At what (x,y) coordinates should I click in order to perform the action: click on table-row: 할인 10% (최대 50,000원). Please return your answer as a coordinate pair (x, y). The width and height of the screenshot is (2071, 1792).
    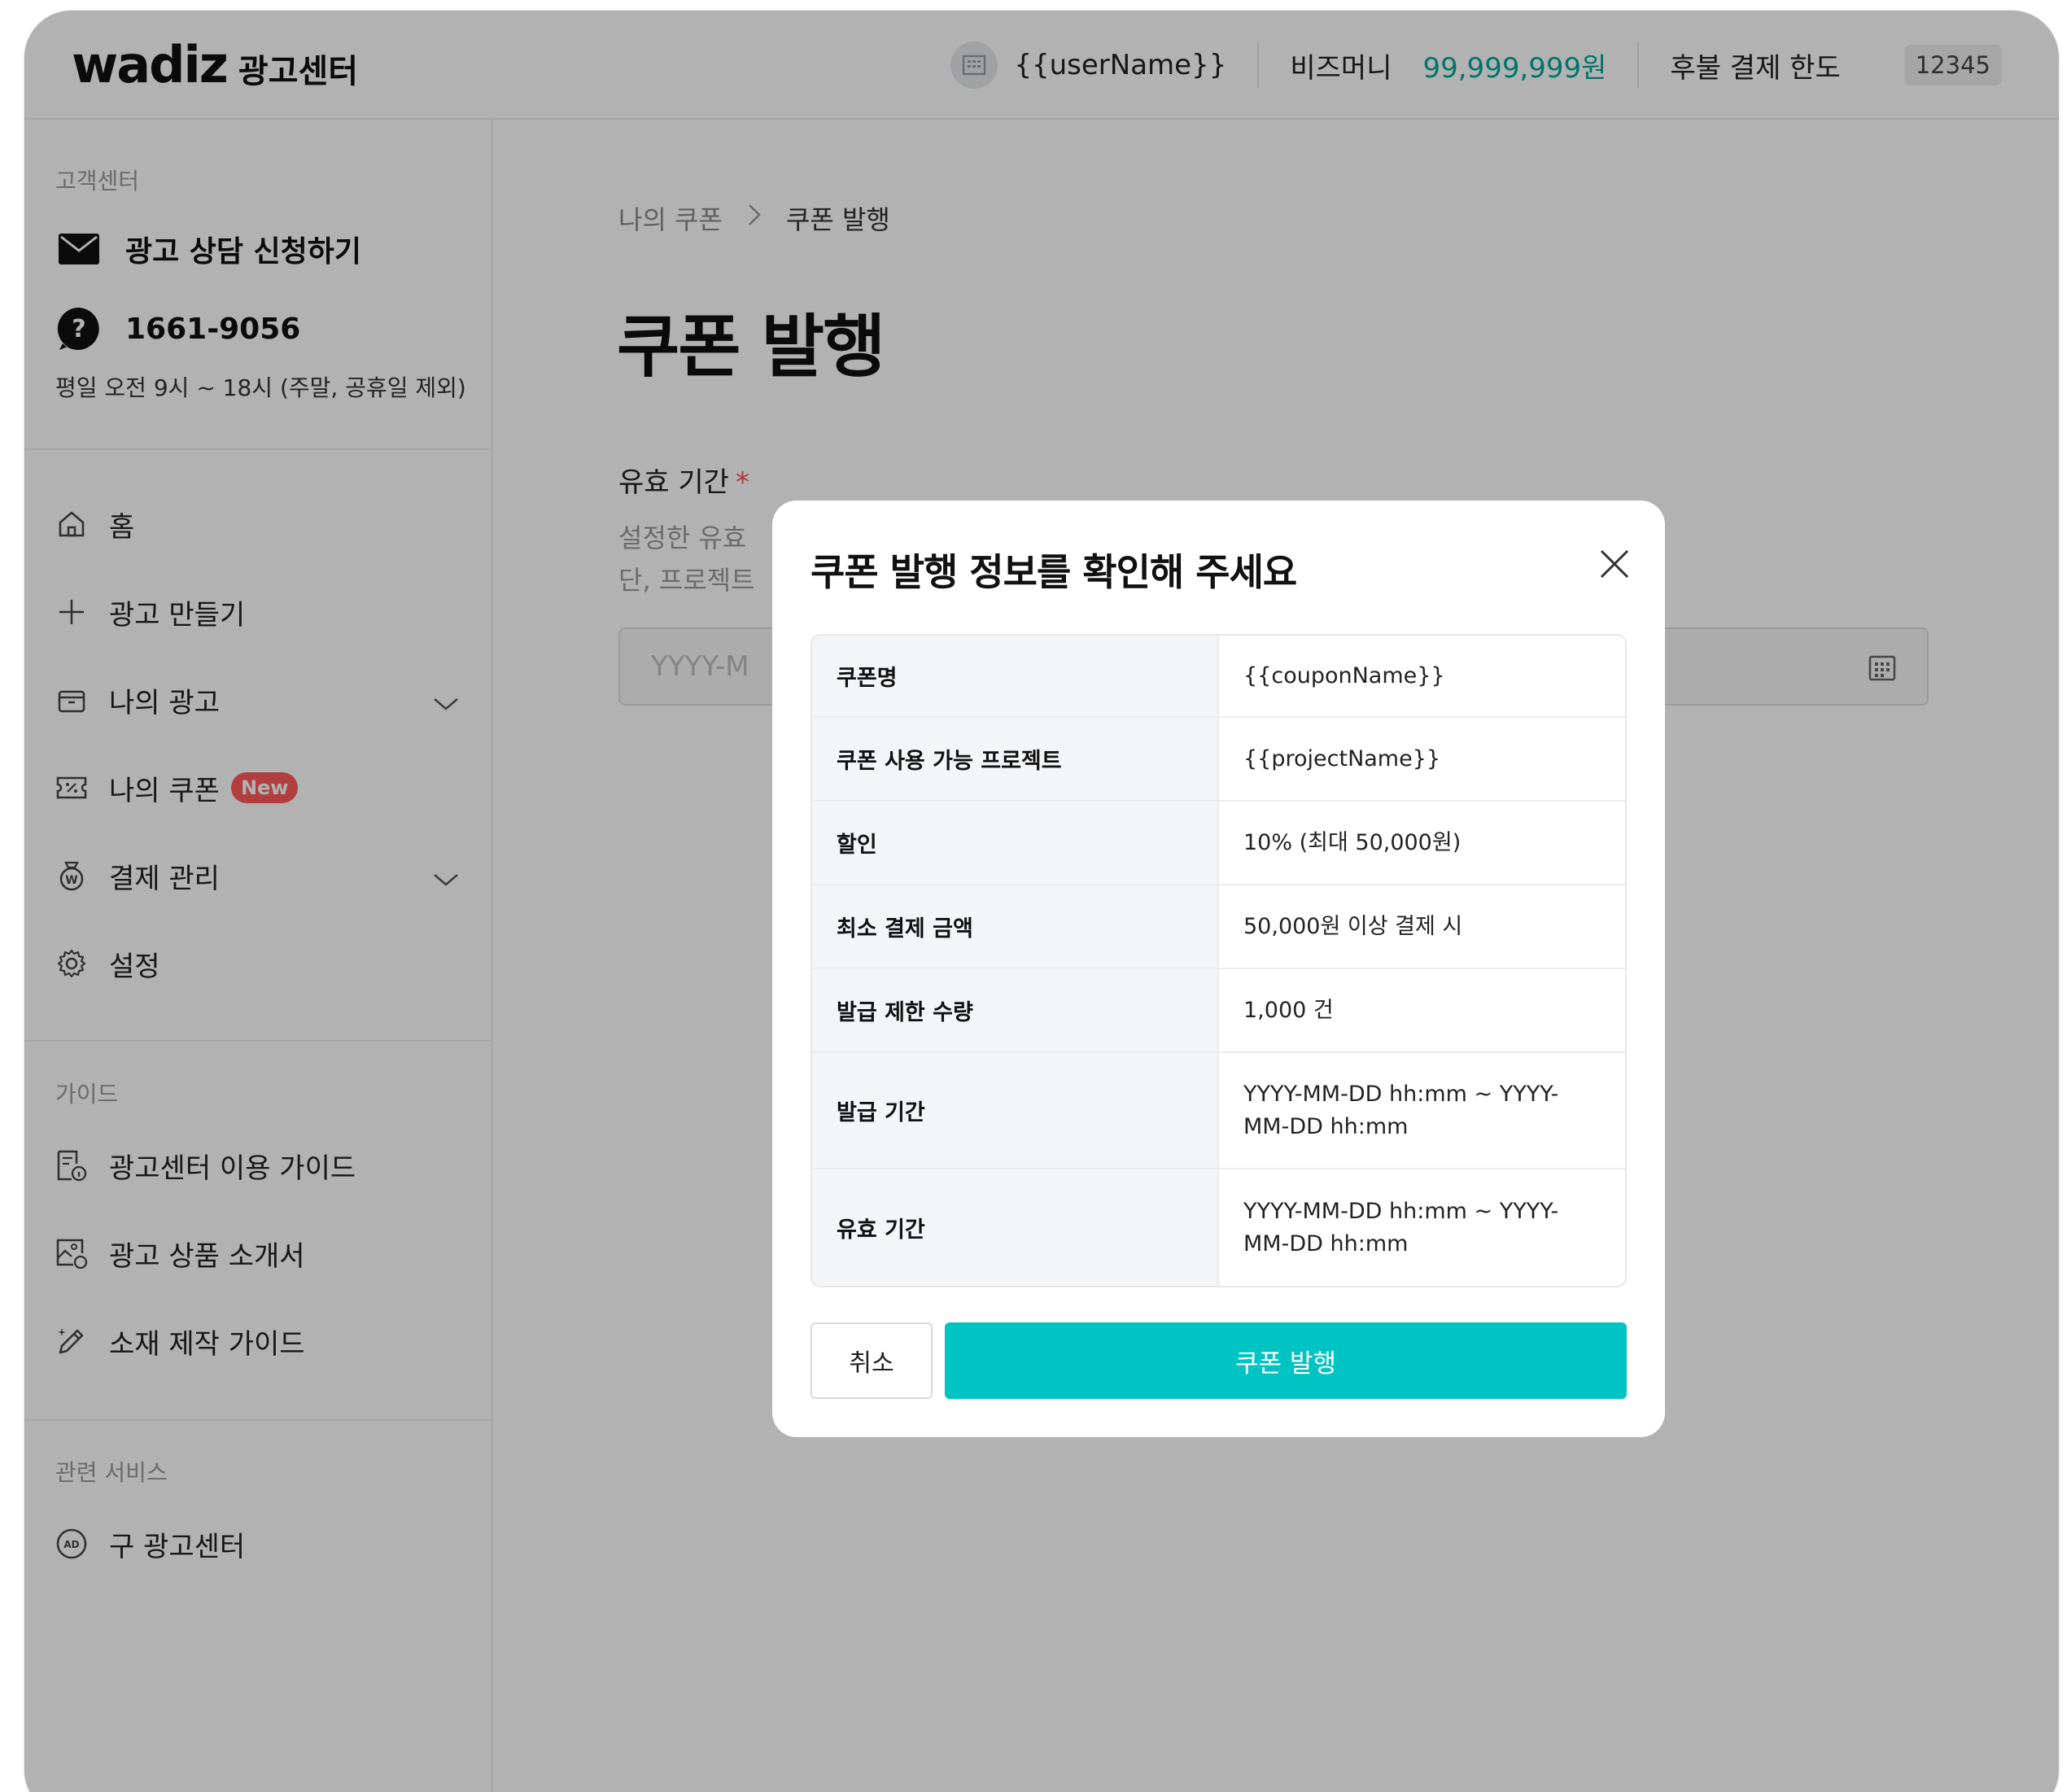
    Looking at the image, I should click on (1218, 843).